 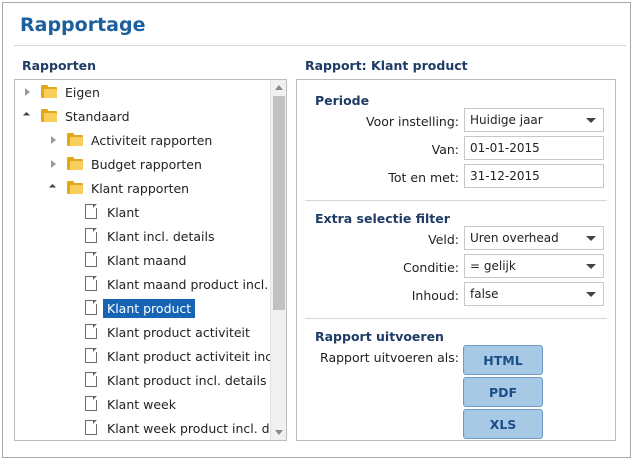 I want to click on run-pdf-button: PDF, so click(x=503, y=392).